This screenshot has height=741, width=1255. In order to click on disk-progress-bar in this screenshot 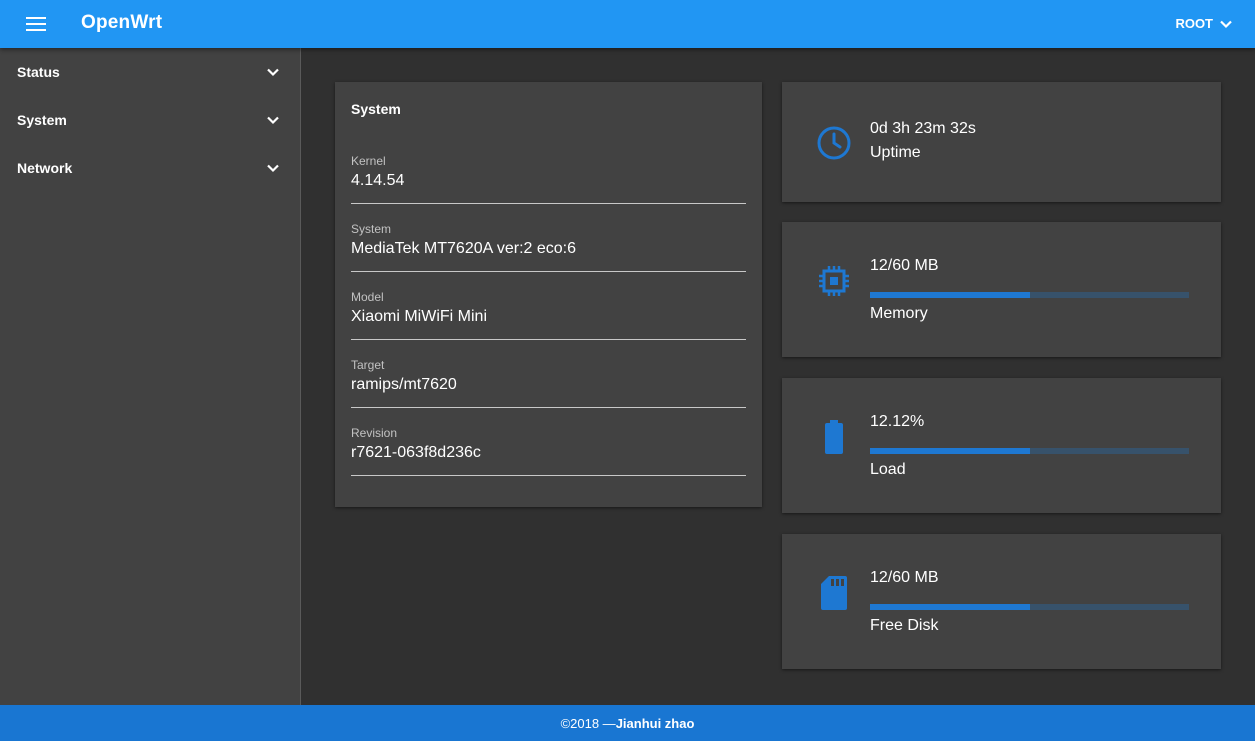, I will do `click(1029, 607)`.